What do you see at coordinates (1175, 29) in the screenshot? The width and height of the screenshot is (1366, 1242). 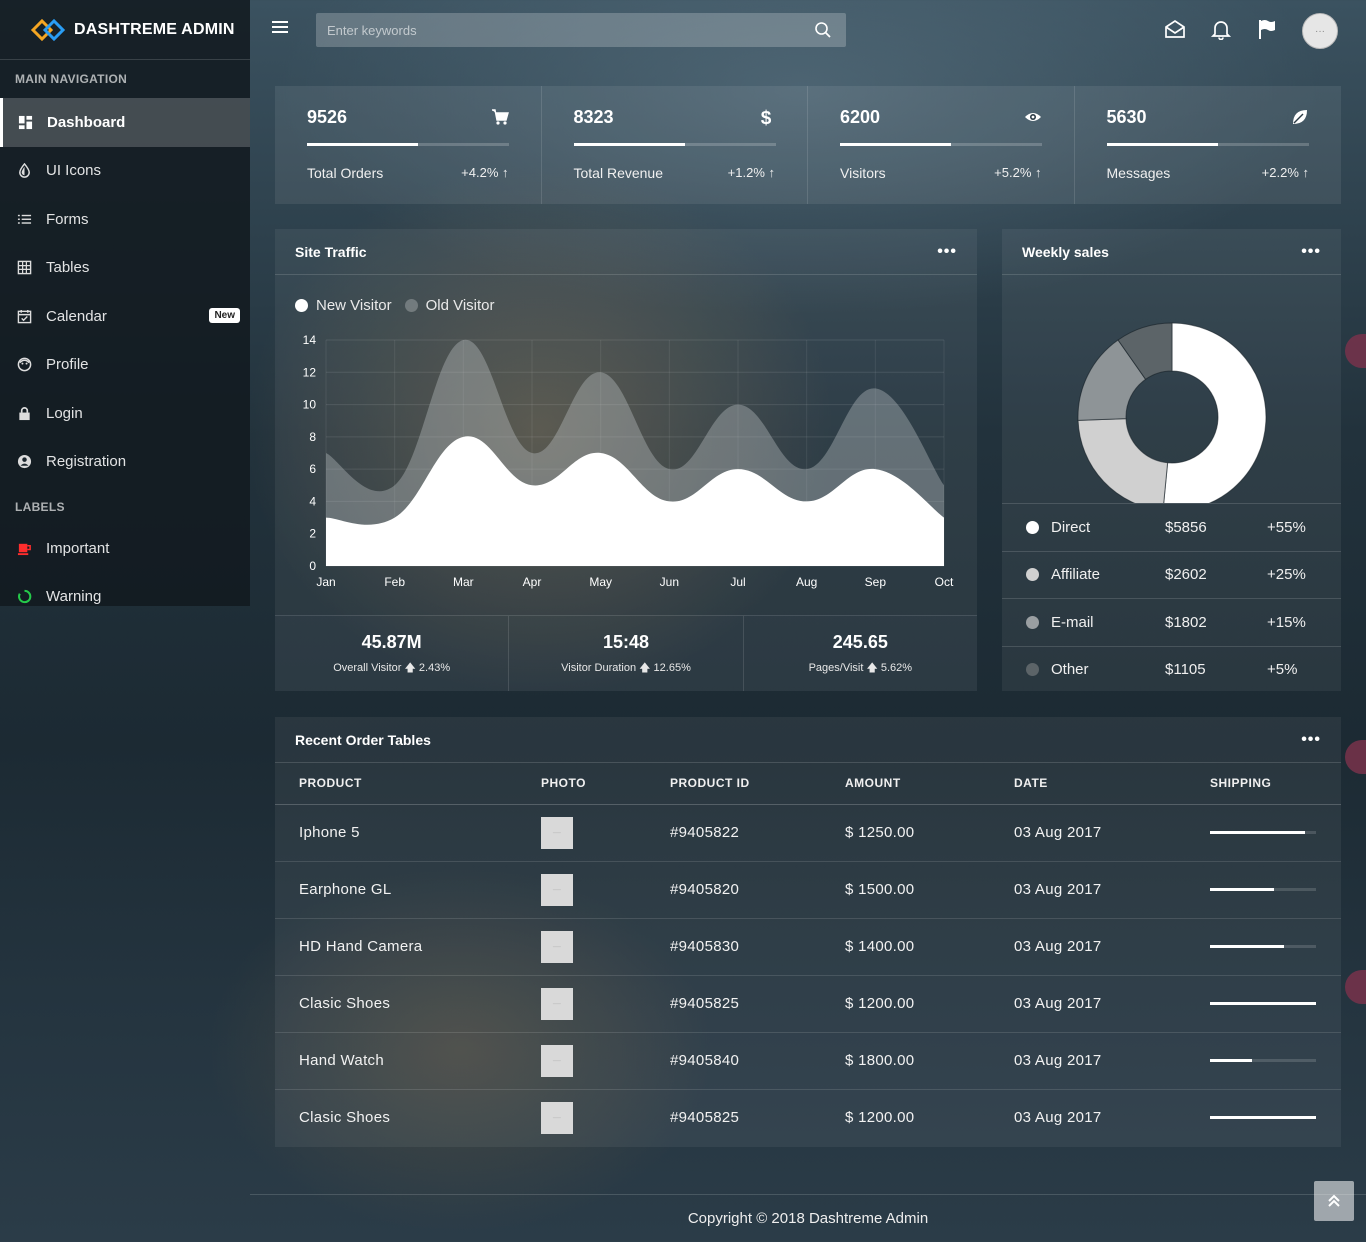 I see `envelope-open-icon` at bounding box center [1175, 29].